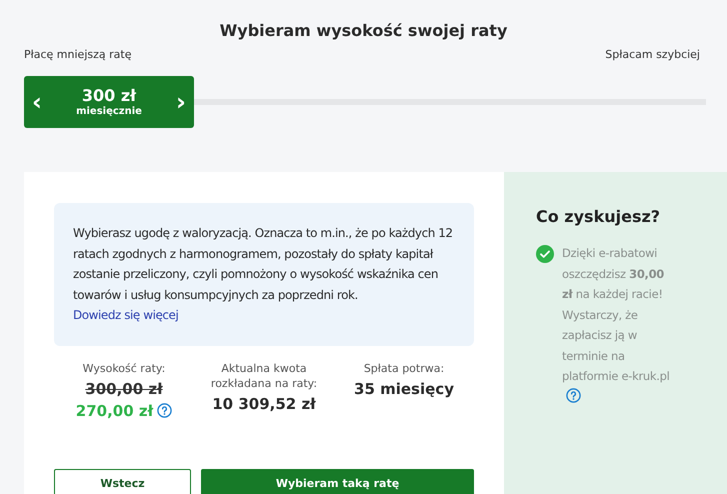 Image resolution: width=727 pixels, height=494 pixels. I want to click on amount-unit: miesięcznie, so click(109, 112).